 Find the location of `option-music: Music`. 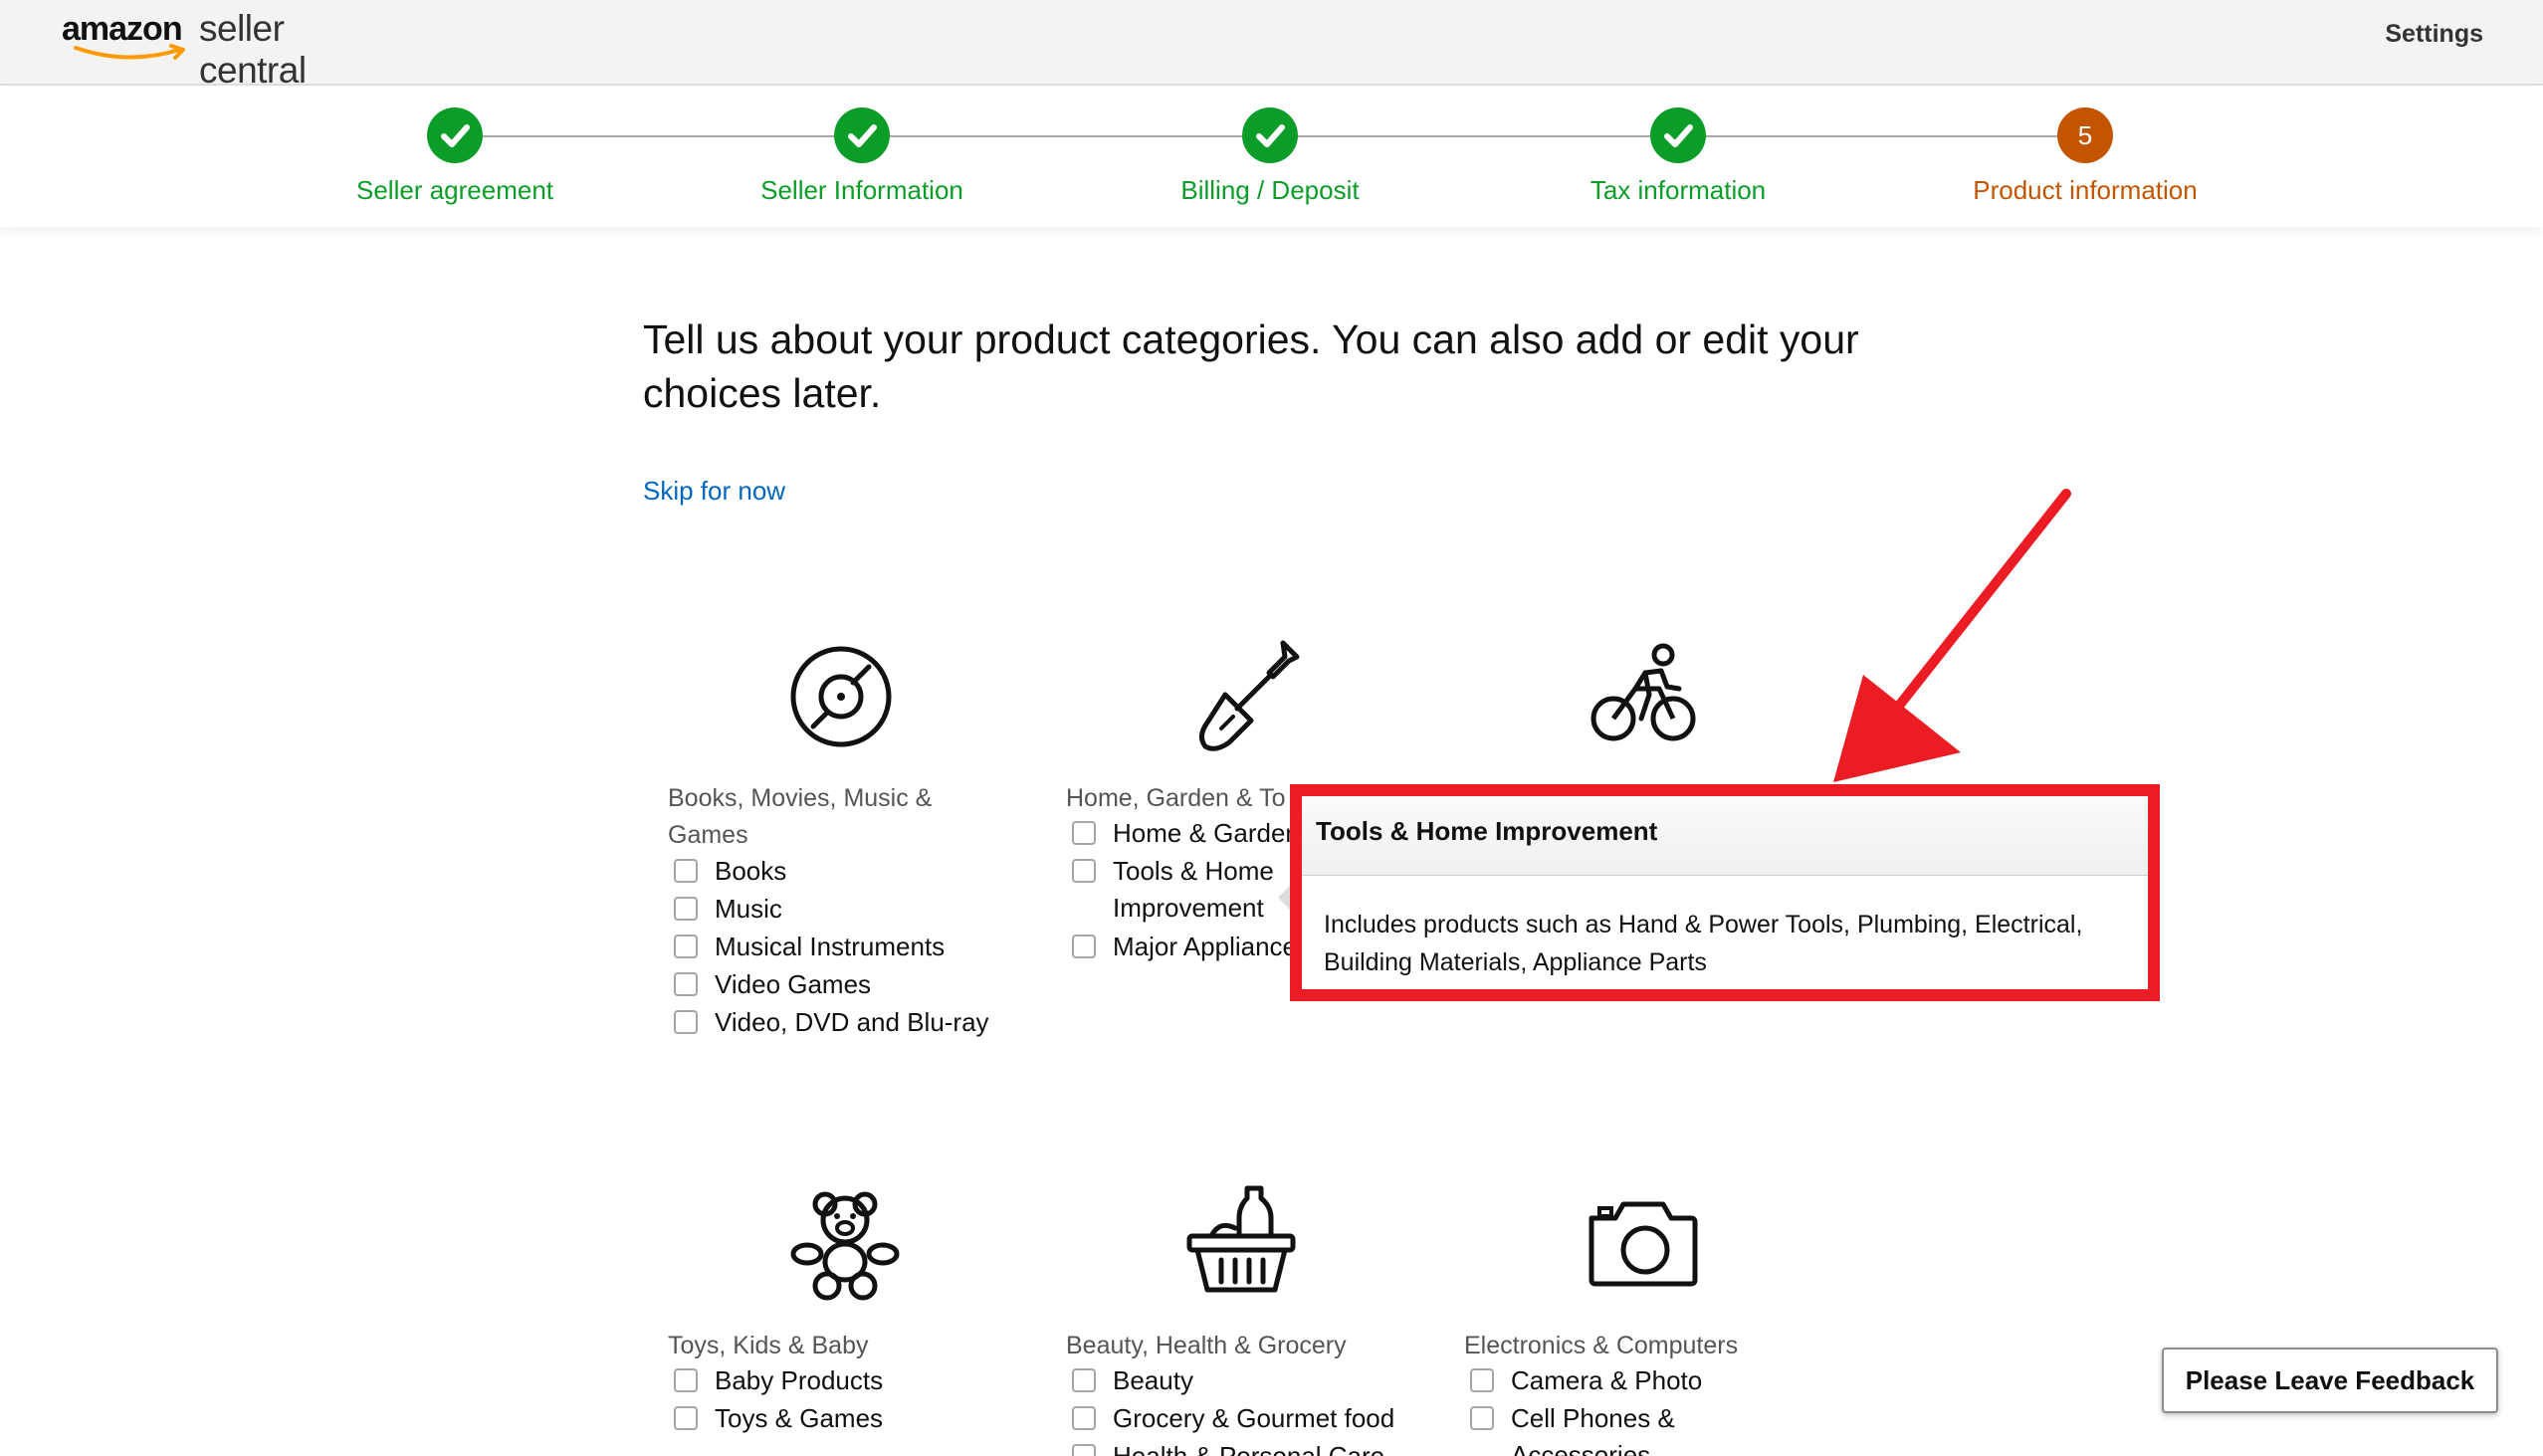

option-music: Music is located at coordinates (831, 910).